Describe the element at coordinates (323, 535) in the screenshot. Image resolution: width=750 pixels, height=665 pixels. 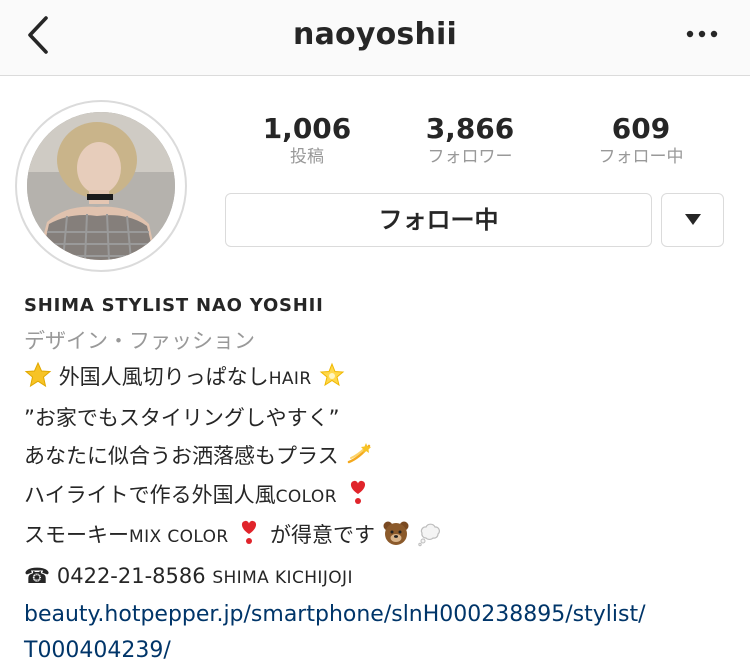
I see `bio-line-5-text-b: が得意です` at that location.